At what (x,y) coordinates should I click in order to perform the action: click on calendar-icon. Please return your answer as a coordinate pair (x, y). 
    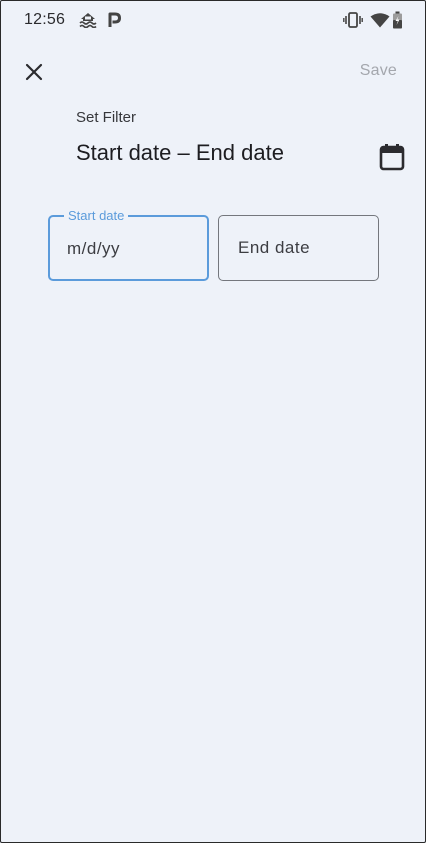
    Looking at the image, I should click on (392, 157).